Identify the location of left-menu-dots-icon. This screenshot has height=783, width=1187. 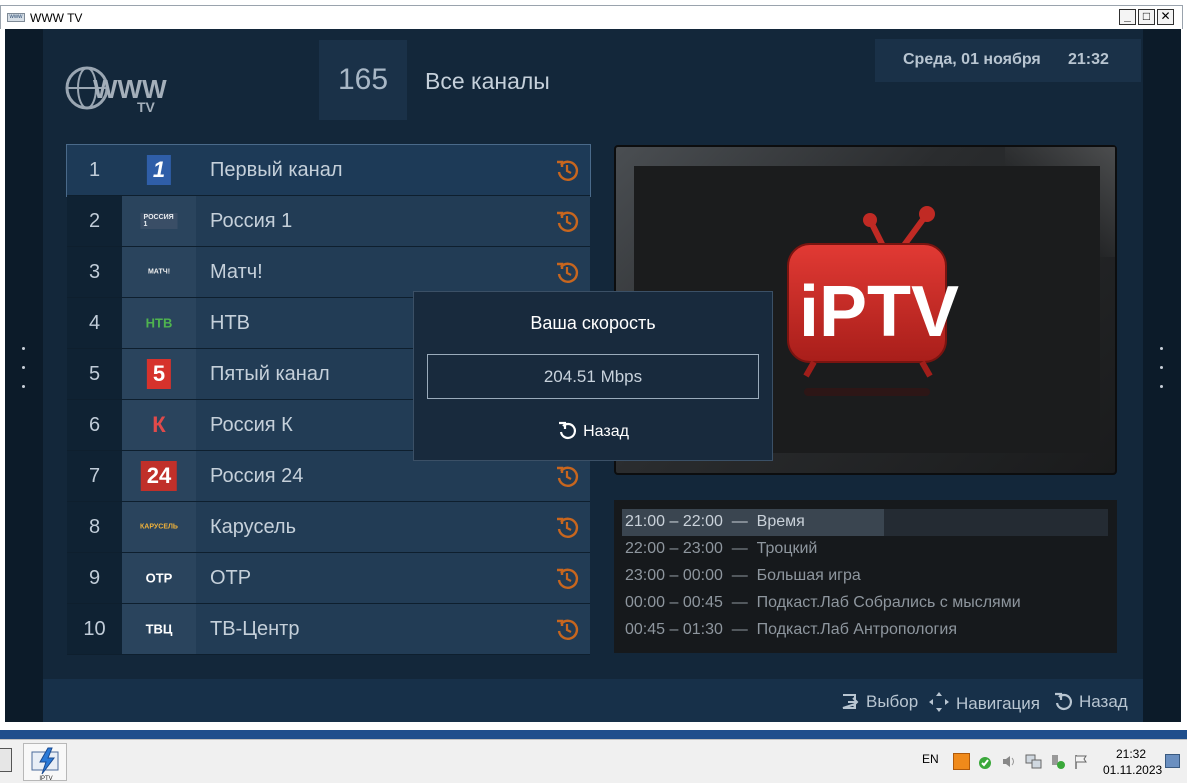
(24, 375).